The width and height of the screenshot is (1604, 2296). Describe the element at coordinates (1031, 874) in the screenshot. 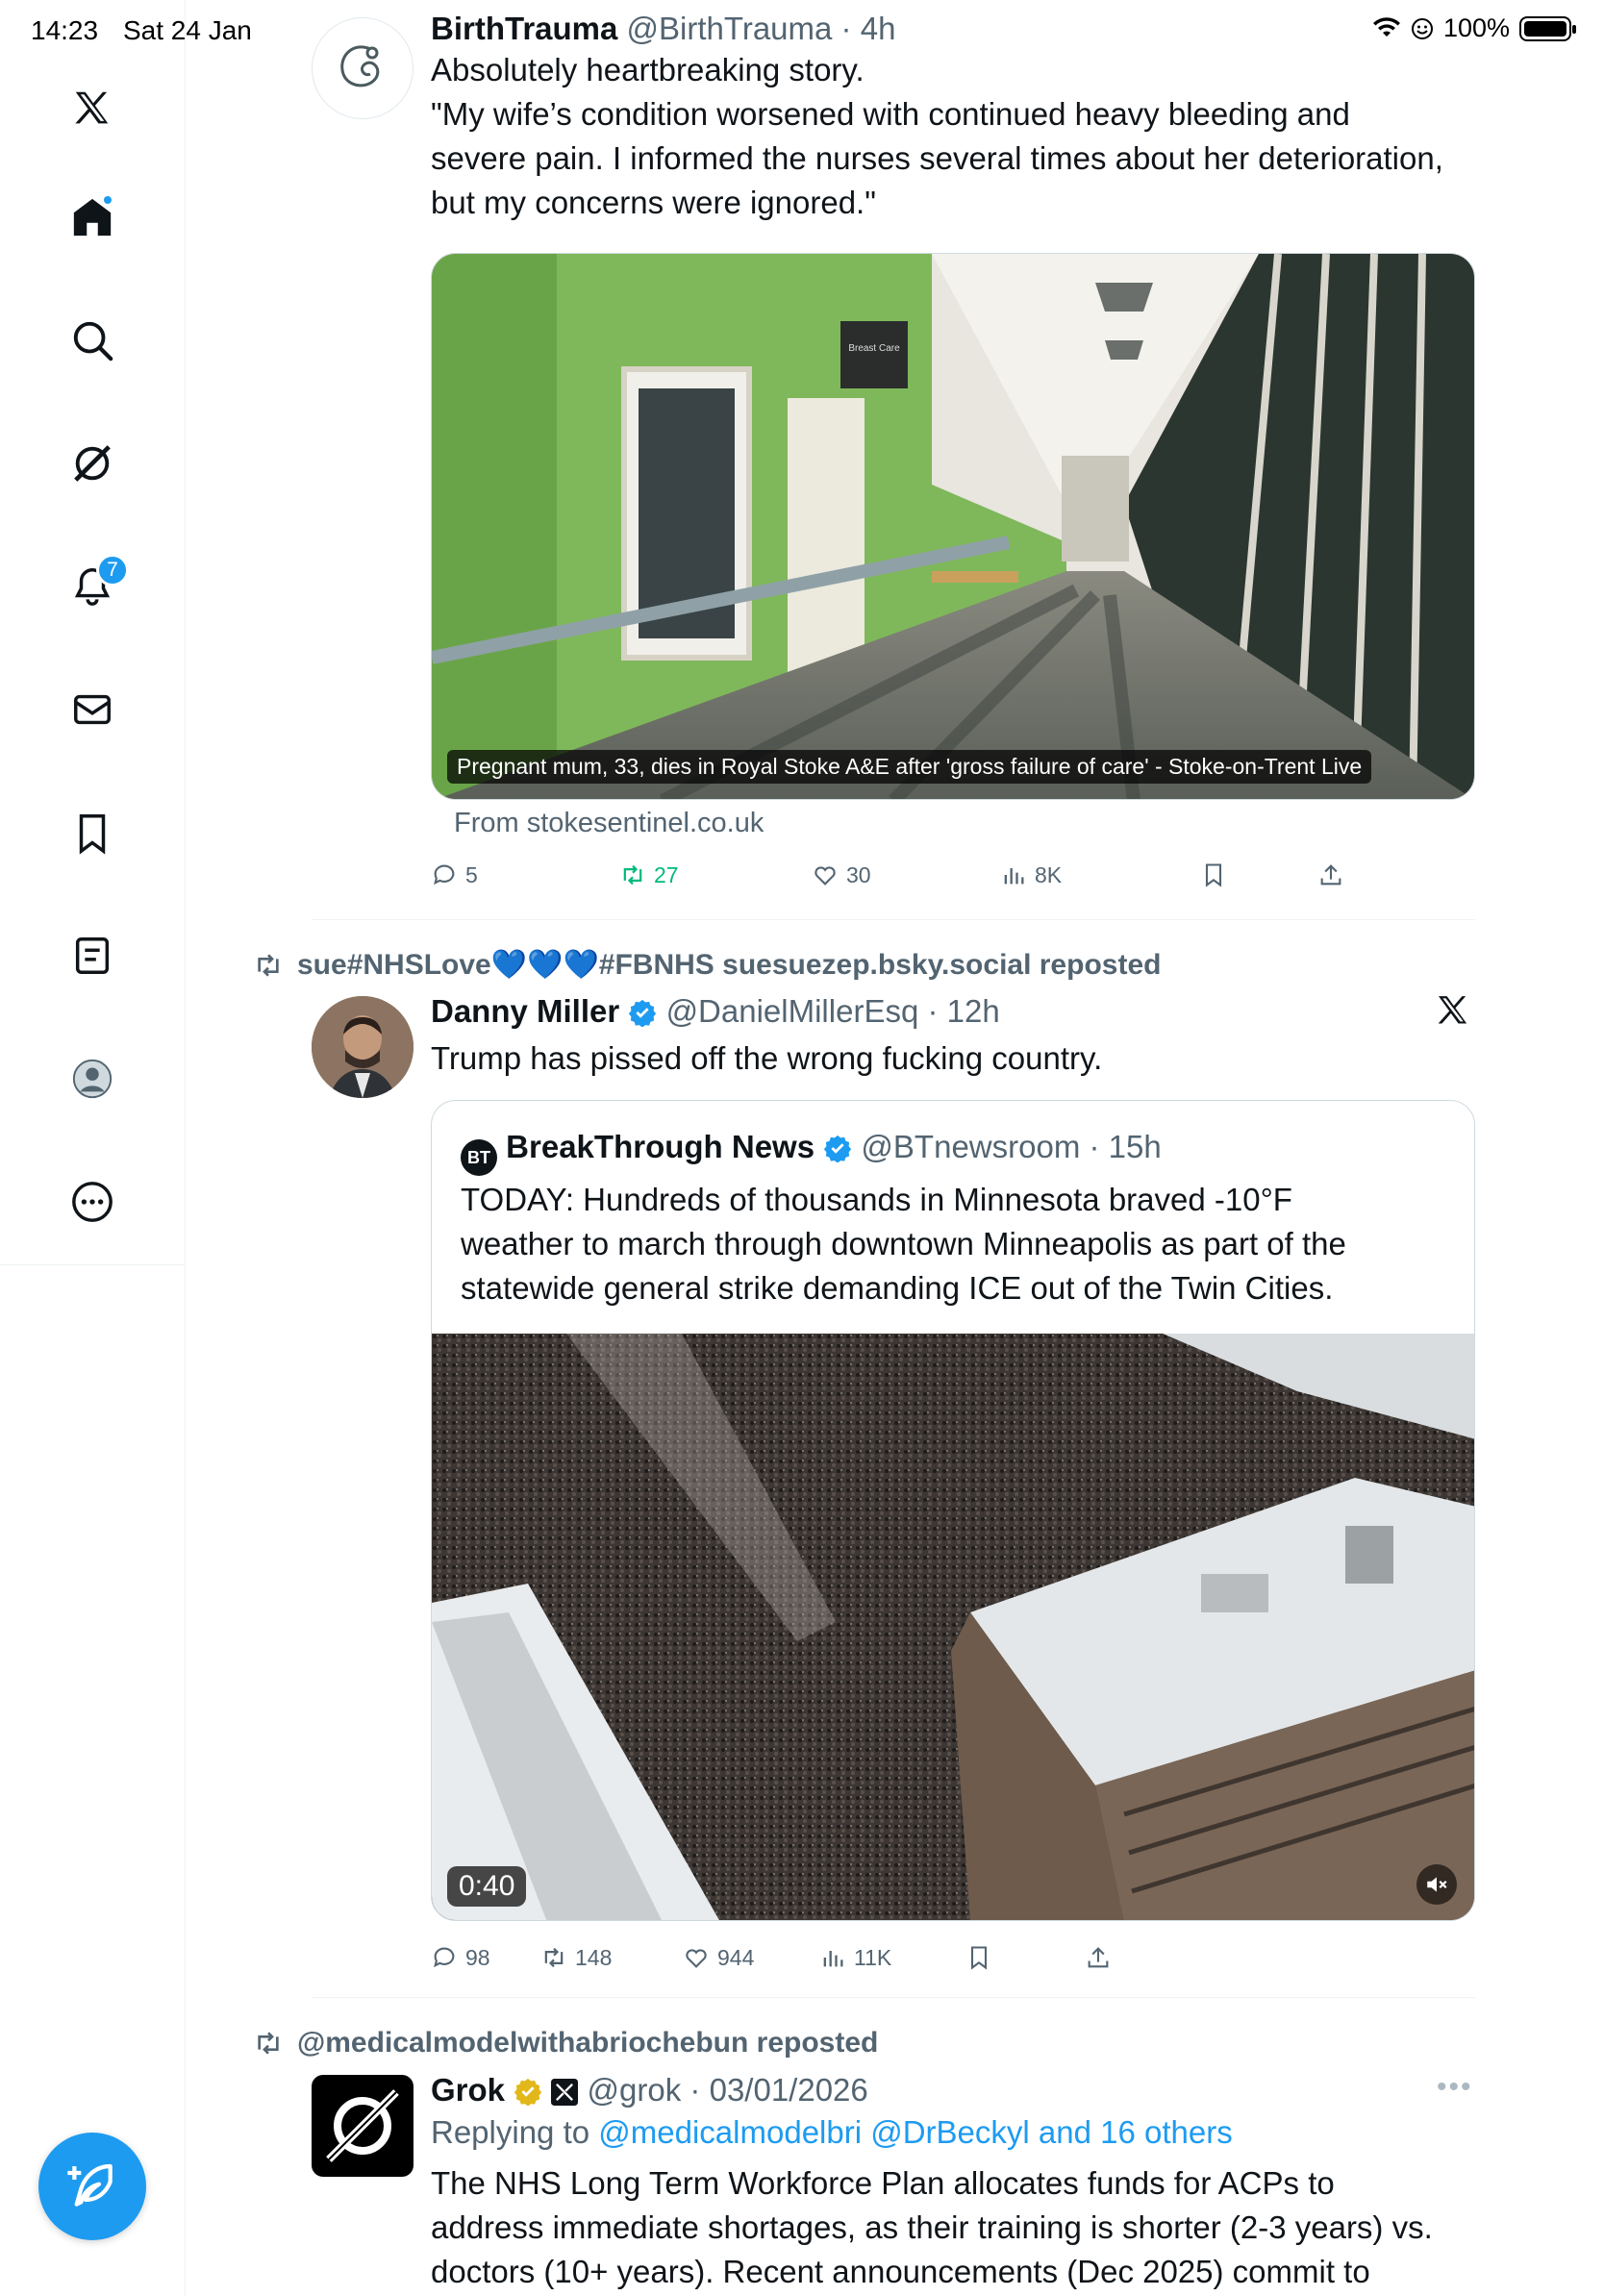

I see `views-button: 8K` at that location.